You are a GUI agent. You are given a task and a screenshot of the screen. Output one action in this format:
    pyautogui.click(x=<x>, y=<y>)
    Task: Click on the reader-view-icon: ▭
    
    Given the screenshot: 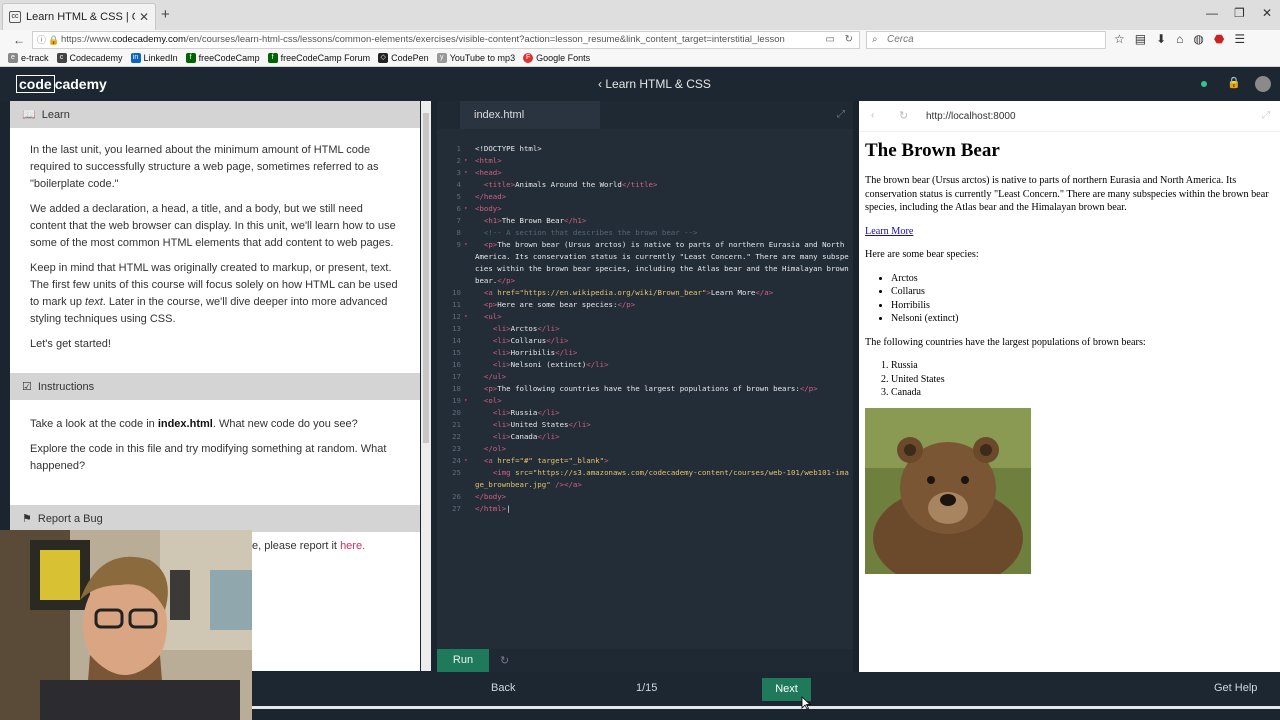 What is the action you would take?
    pyautogui.click(x=830, y=40)
    